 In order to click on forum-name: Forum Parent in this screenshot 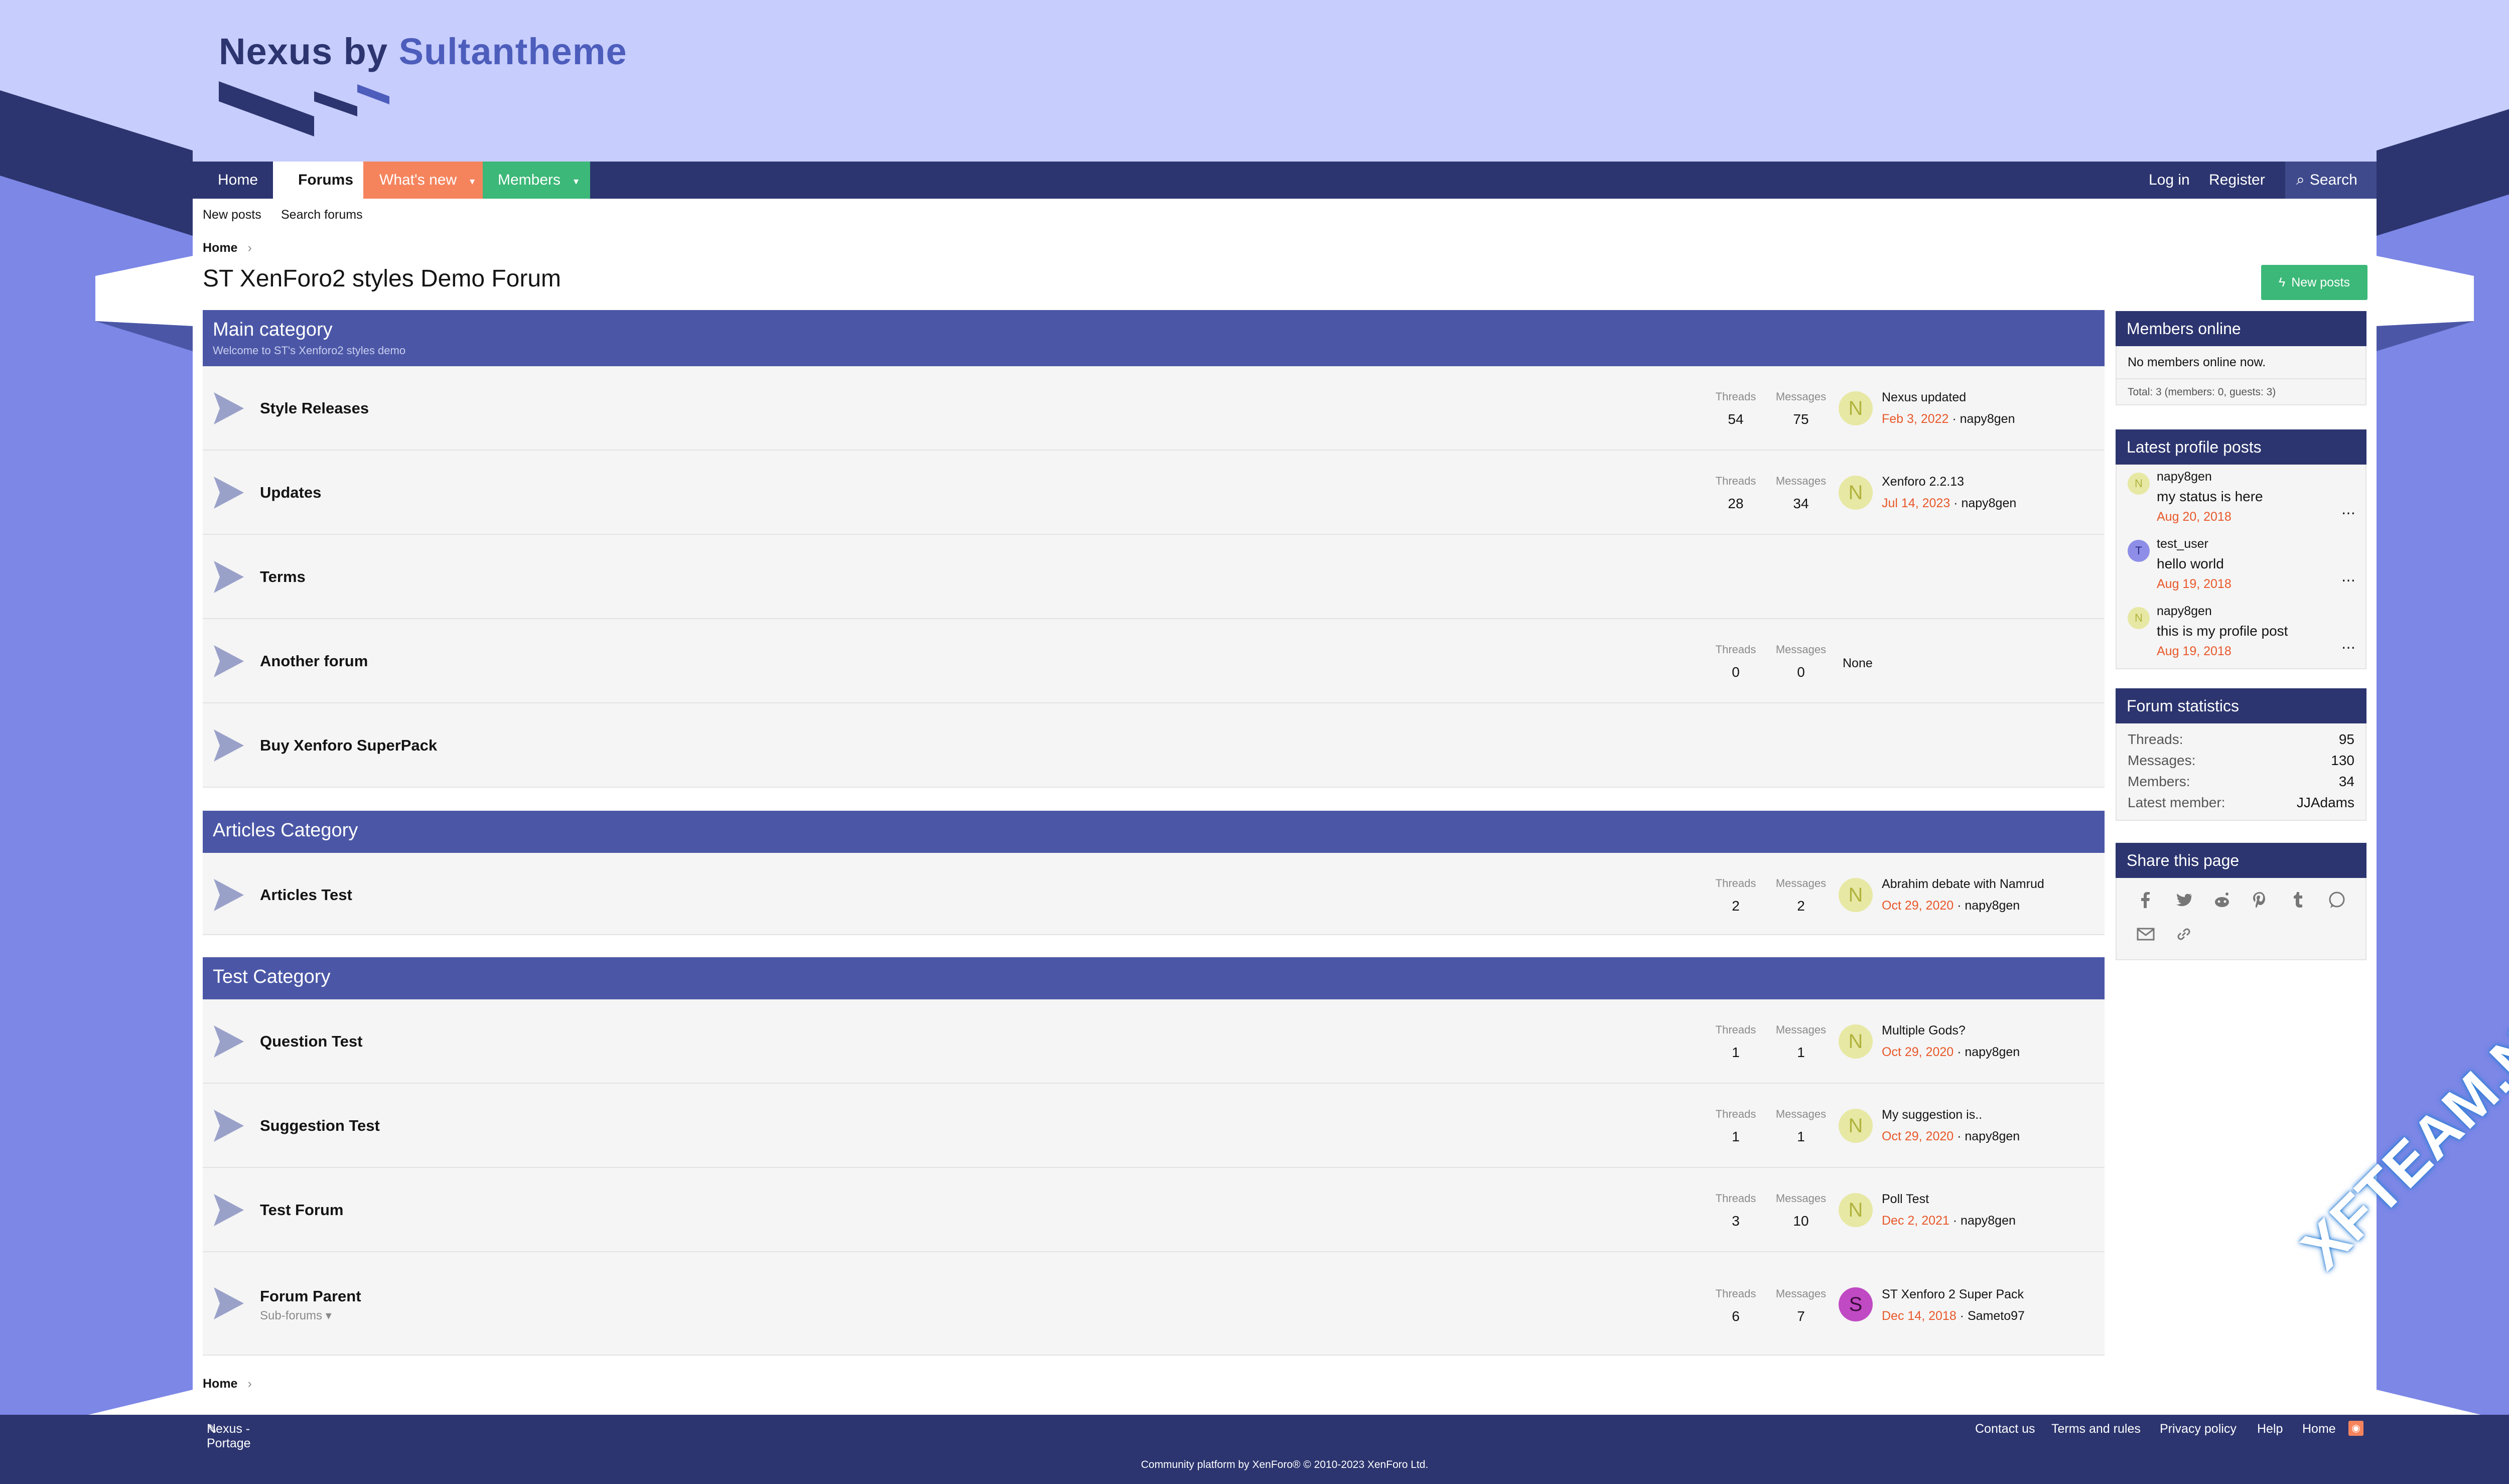, I will do `click(310, 1296)`.